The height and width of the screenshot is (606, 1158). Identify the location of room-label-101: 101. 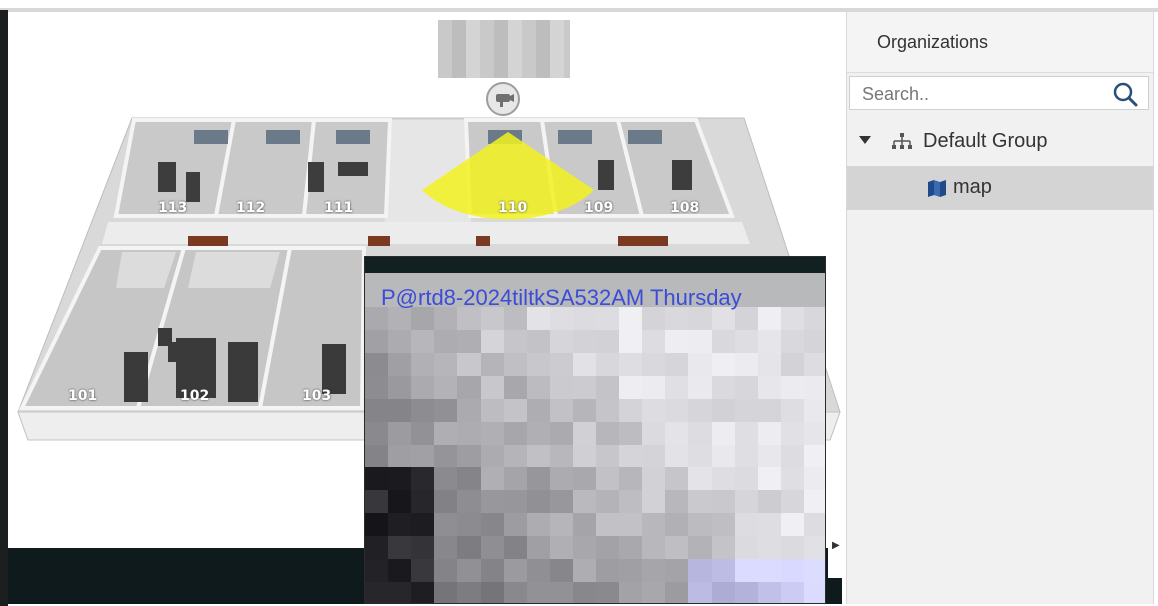
(83, 396).